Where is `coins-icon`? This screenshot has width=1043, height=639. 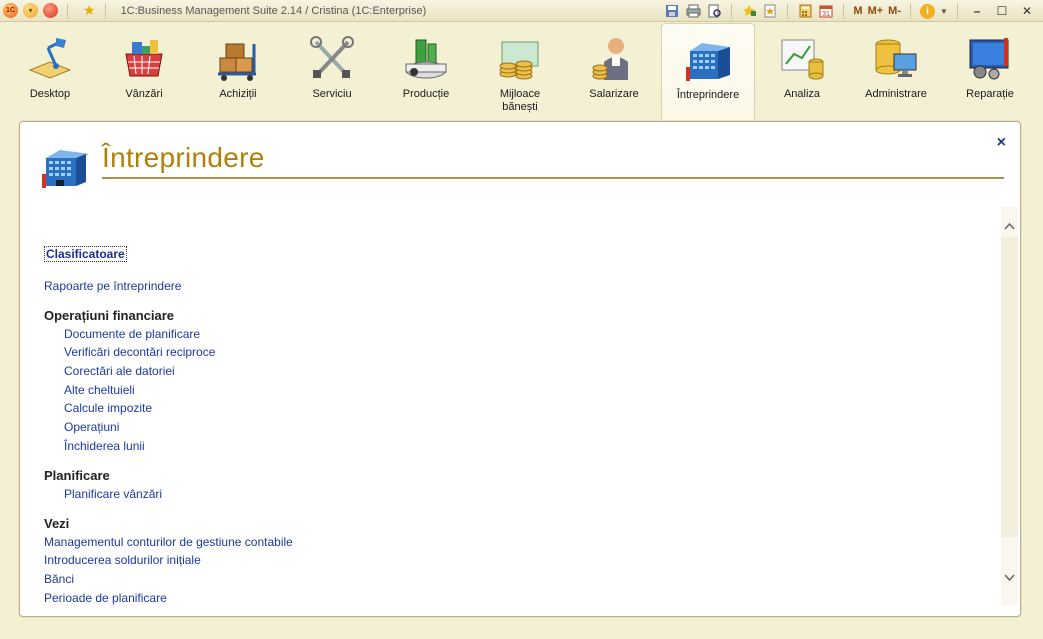 coins-icon is located at coordinates (520, 59).